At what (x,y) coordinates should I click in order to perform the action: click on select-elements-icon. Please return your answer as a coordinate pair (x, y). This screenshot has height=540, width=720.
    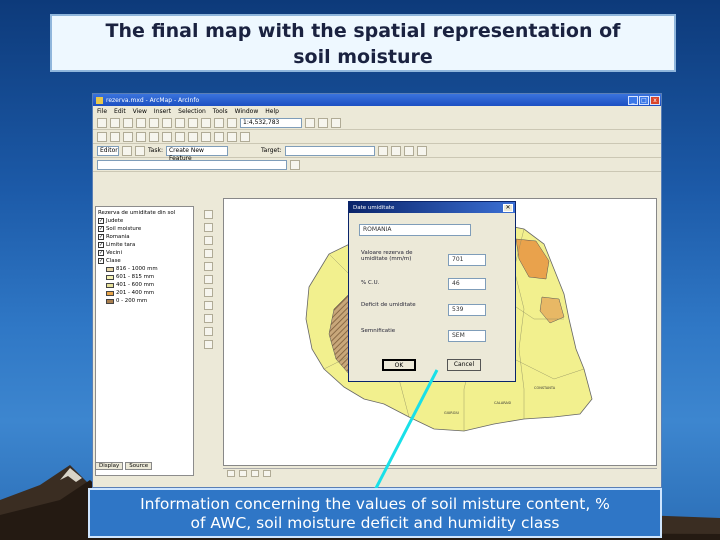
    Looking at the image, I should click on (208, 292).